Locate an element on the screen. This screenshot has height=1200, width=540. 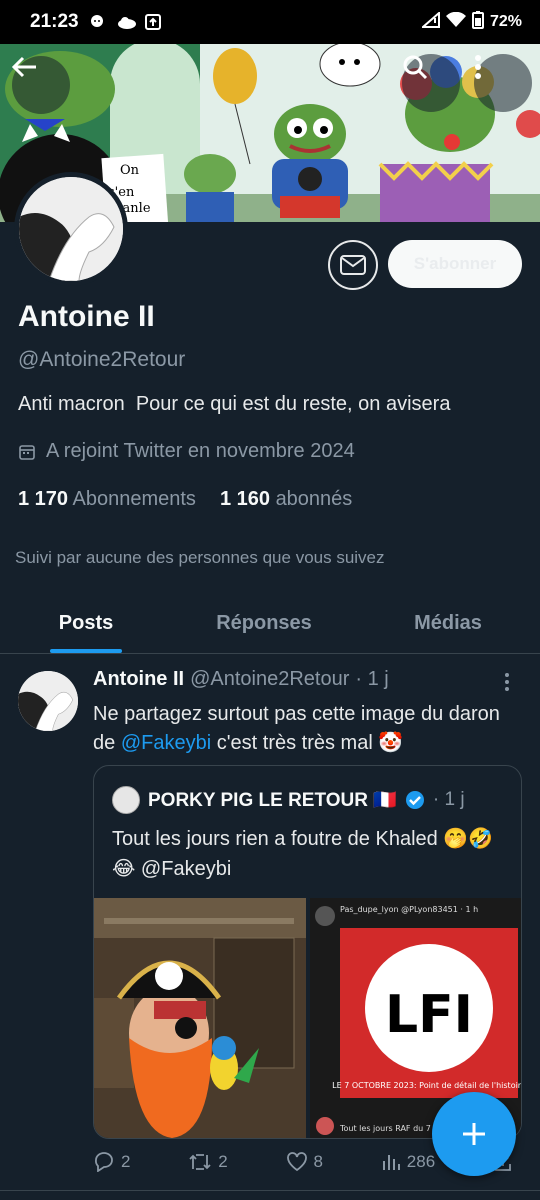
arrow-left-icon is located at coordinates (24, 67).